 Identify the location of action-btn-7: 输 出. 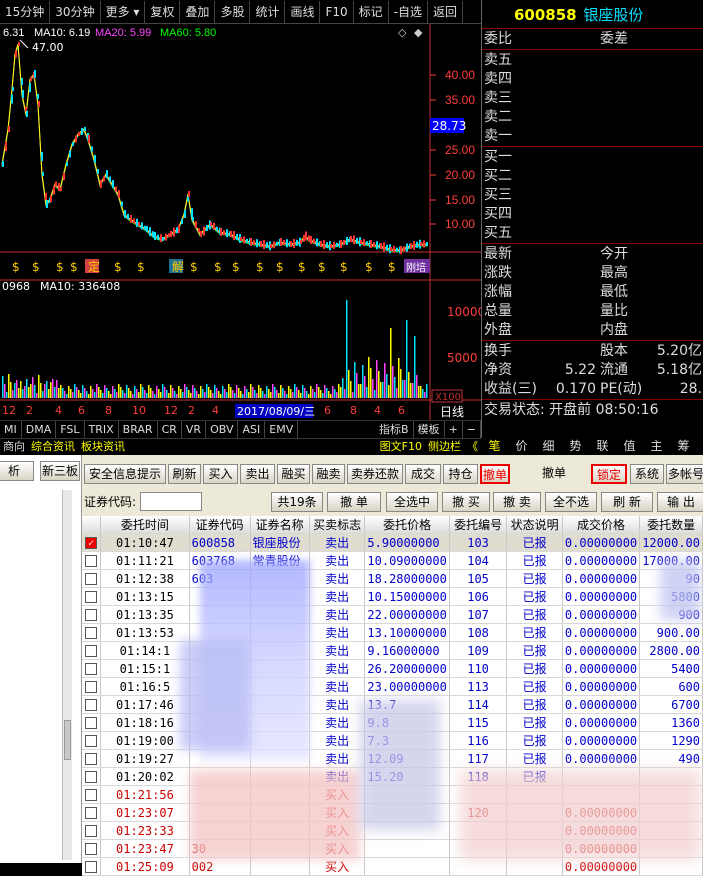
(680, 502).